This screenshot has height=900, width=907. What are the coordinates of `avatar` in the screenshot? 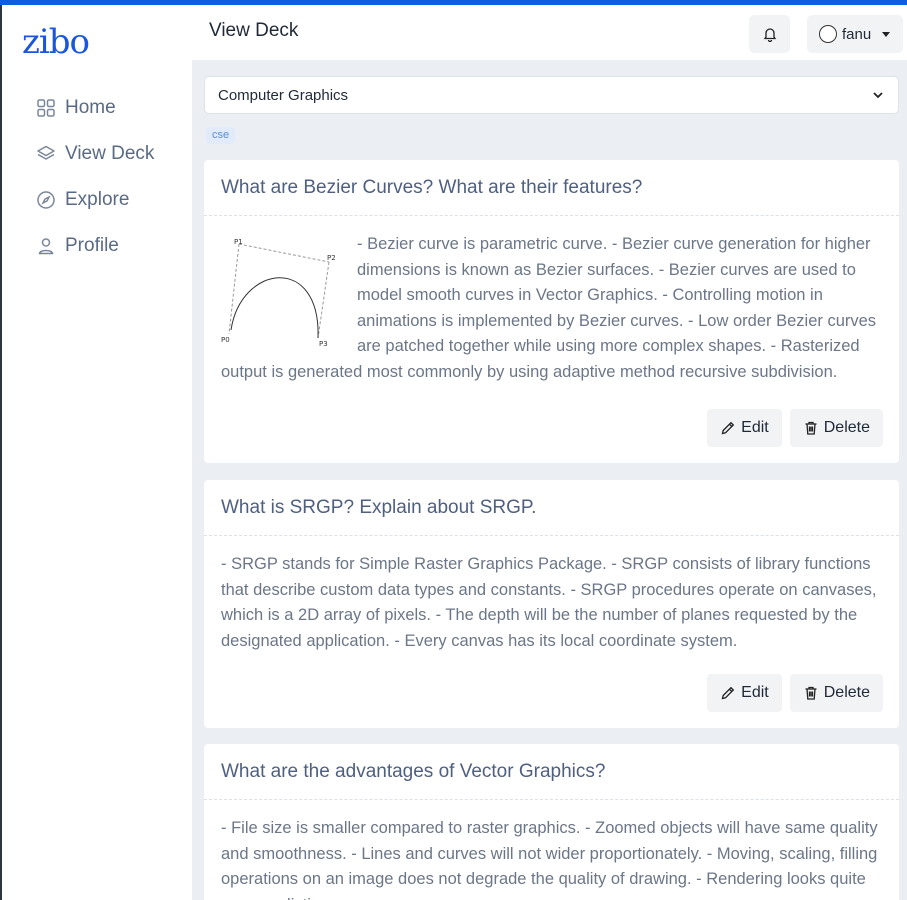 It's located at (828, 34).